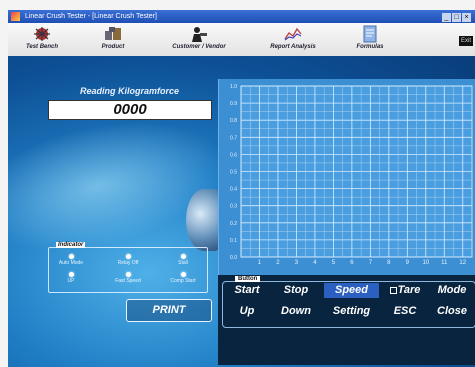 Image resolution: width=475 pixels, height=367 pixels. What do you see at coordinates (233, 138) in the screenshot?
I see `y-tick-label: 0.7` at bounding box center [233, 138].